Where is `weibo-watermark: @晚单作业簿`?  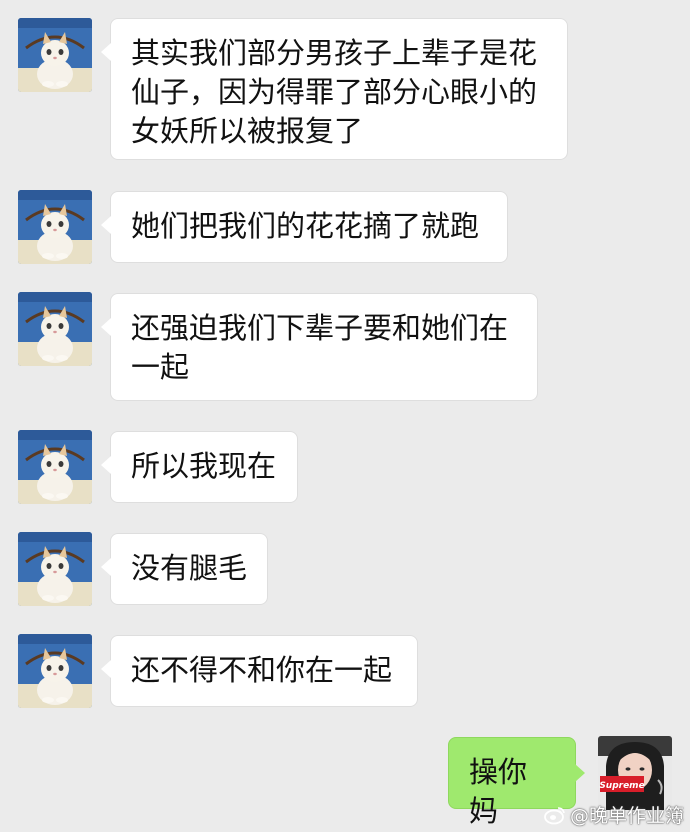
weibo-watermark: @晚单作业簿 is located at coordinates (614, 814).